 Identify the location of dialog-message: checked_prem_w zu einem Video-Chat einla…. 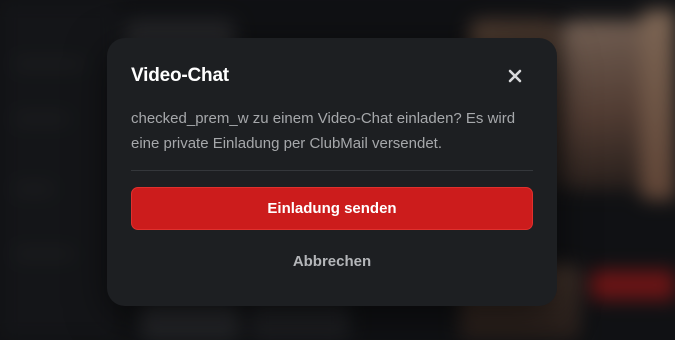
(323, 131).